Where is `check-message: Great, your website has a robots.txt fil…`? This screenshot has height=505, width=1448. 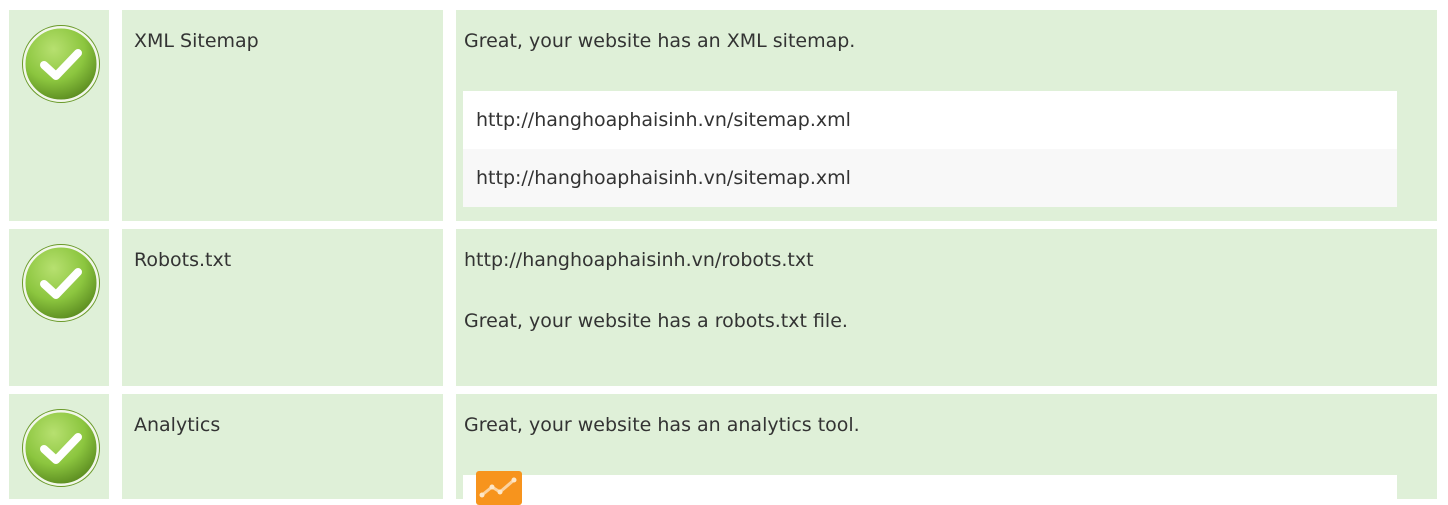 check-message: Great, your website has a robots.txt fil… is located at coordinates (656, 321).